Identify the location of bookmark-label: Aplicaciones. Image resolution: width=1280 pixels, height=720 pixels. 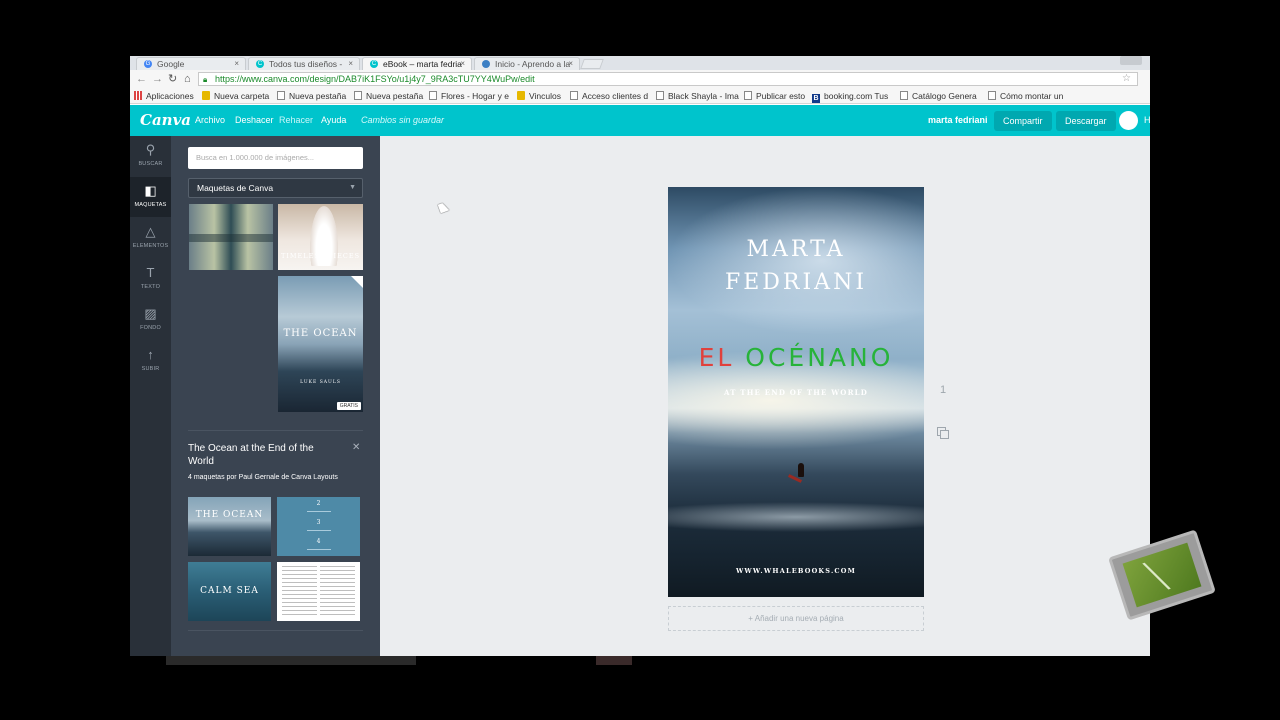
(170, 96).